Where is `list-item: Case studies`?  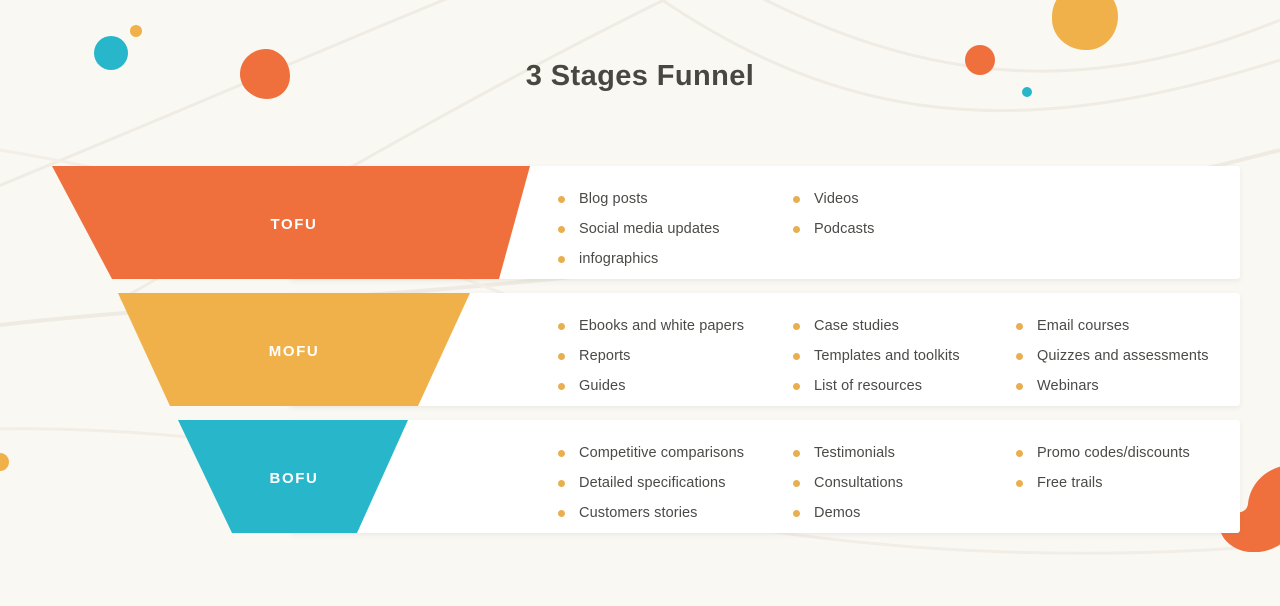
list-item: Case studies is located at coordinates (876, 326).